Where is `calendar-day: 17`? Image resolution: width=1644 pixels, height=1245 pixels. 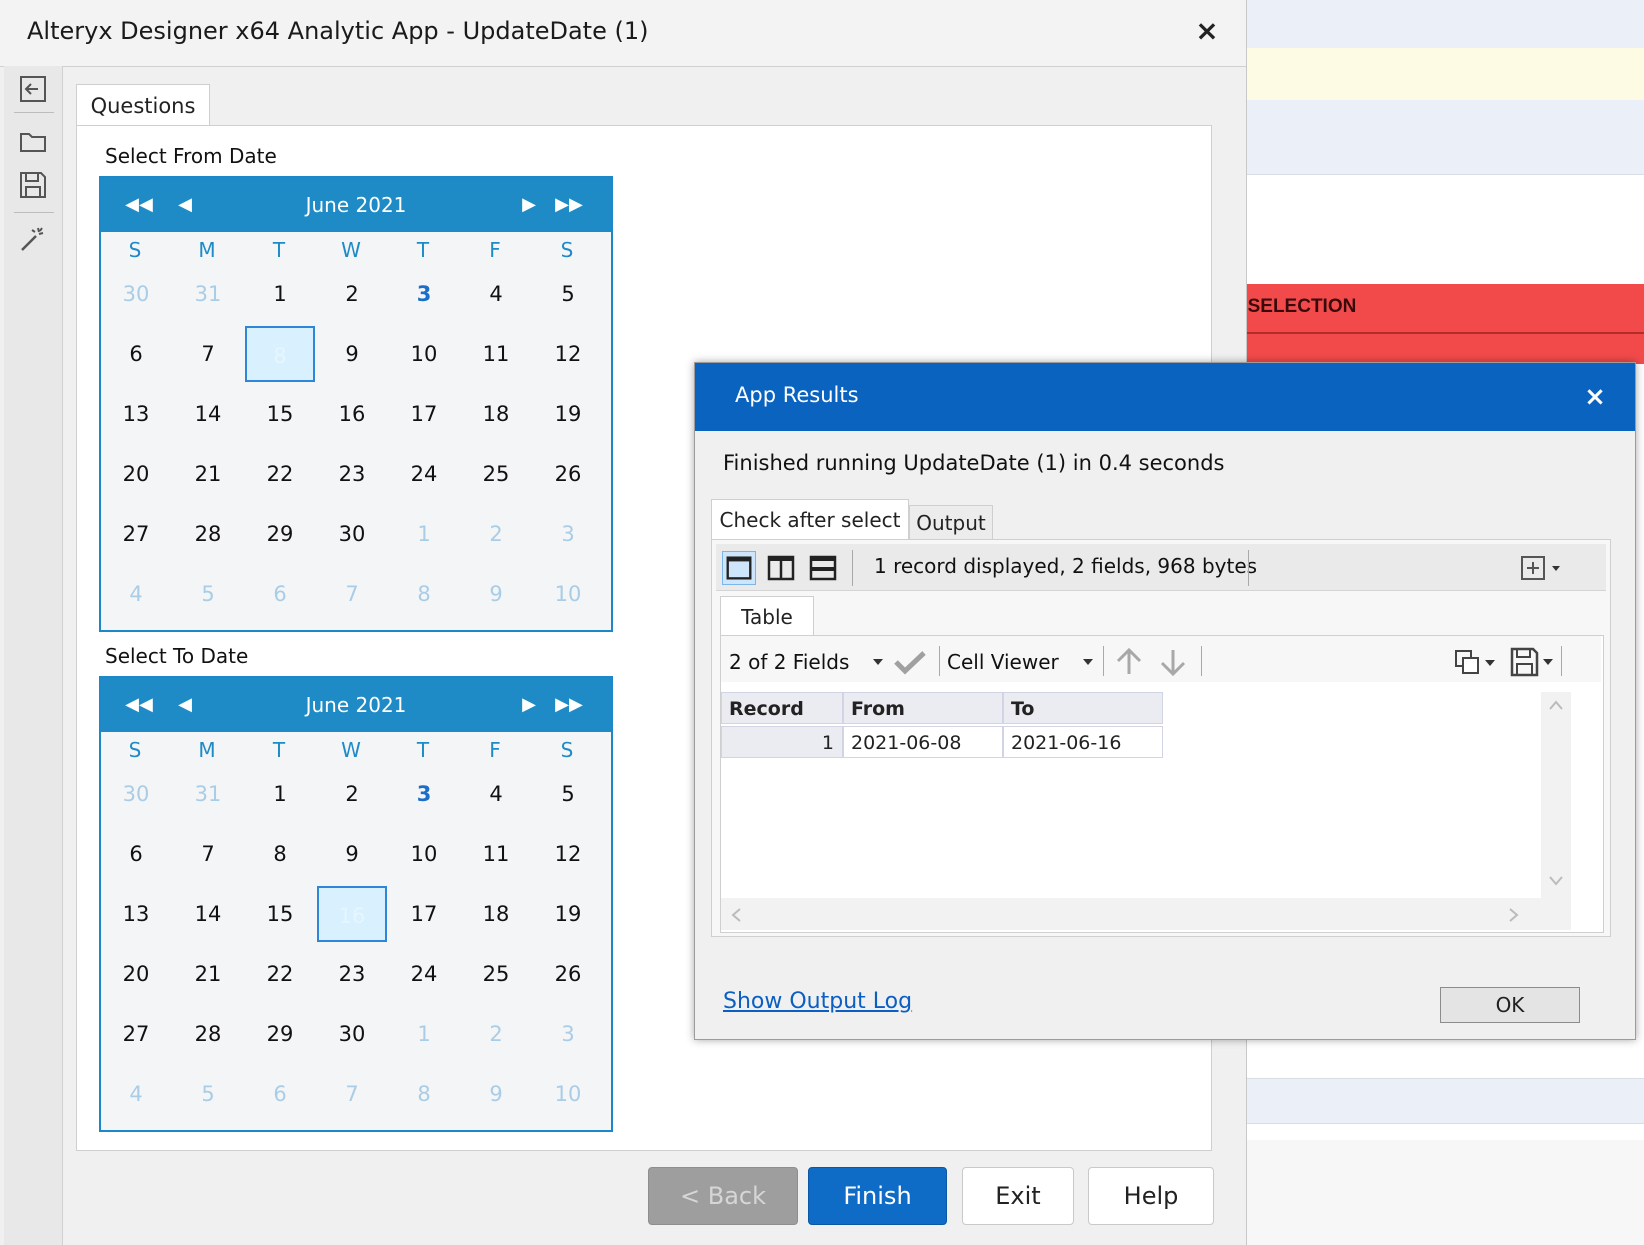 calendar-day: 17 is located at coordinates (424, 914).